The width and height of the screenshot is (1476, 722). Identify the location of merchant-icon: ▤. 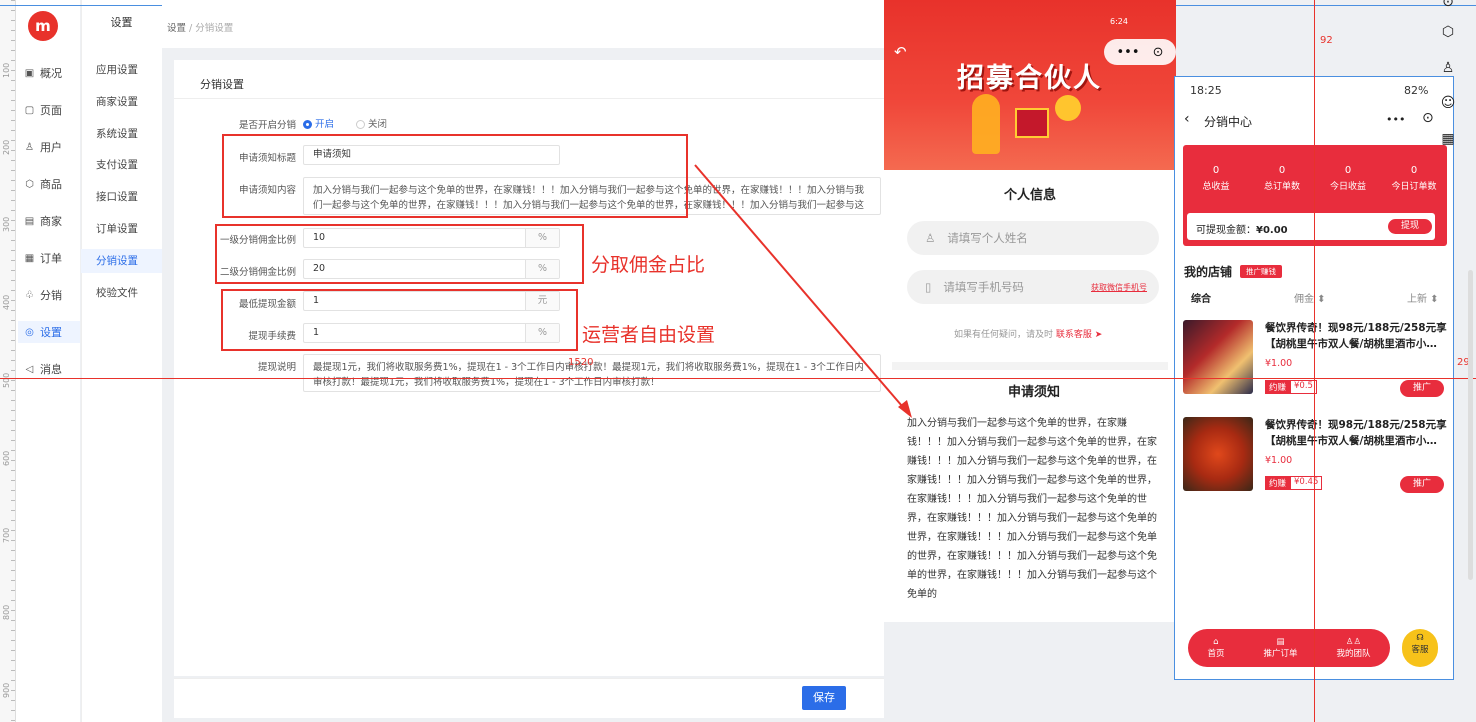
(29, 221).